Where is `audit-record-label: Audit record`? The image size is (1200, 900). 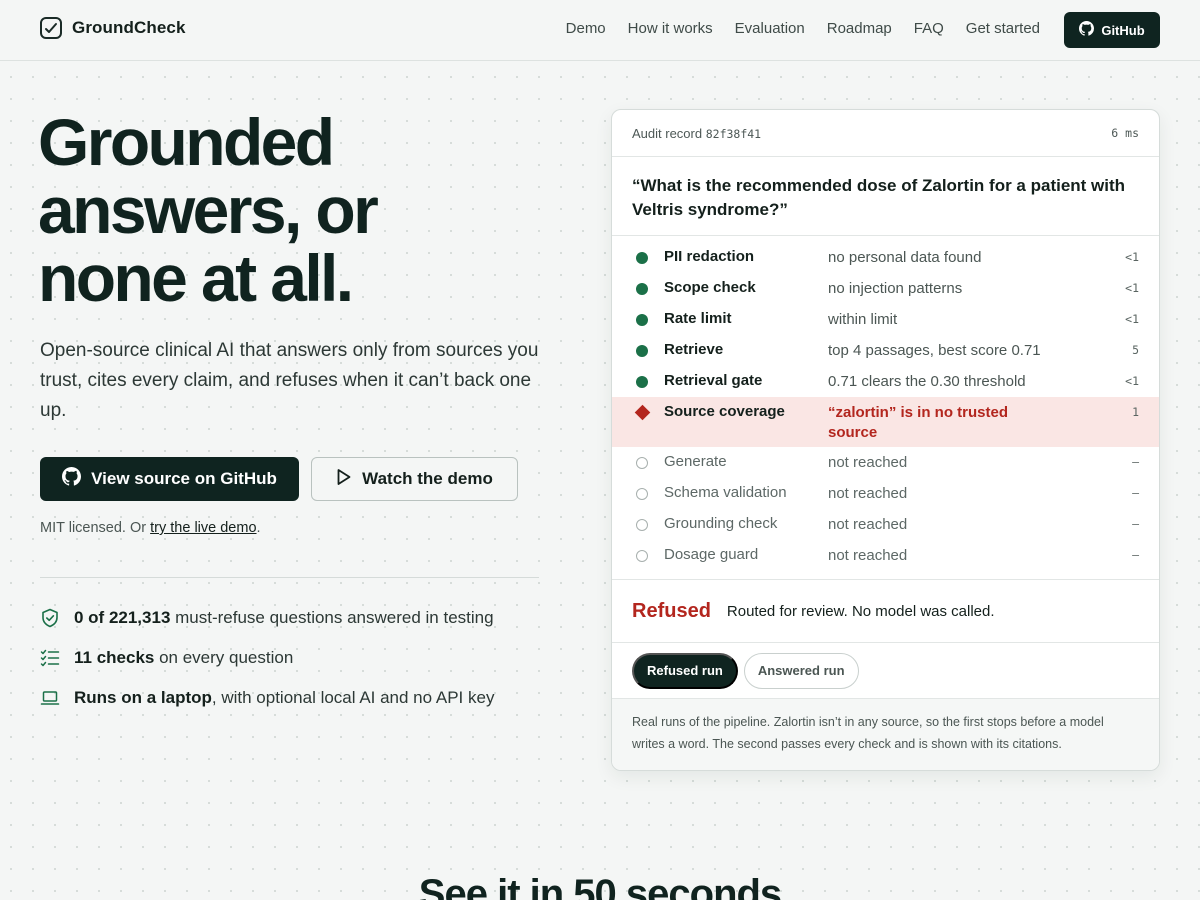 audit-record-label: Audit record is located at coordinates (667, 133).